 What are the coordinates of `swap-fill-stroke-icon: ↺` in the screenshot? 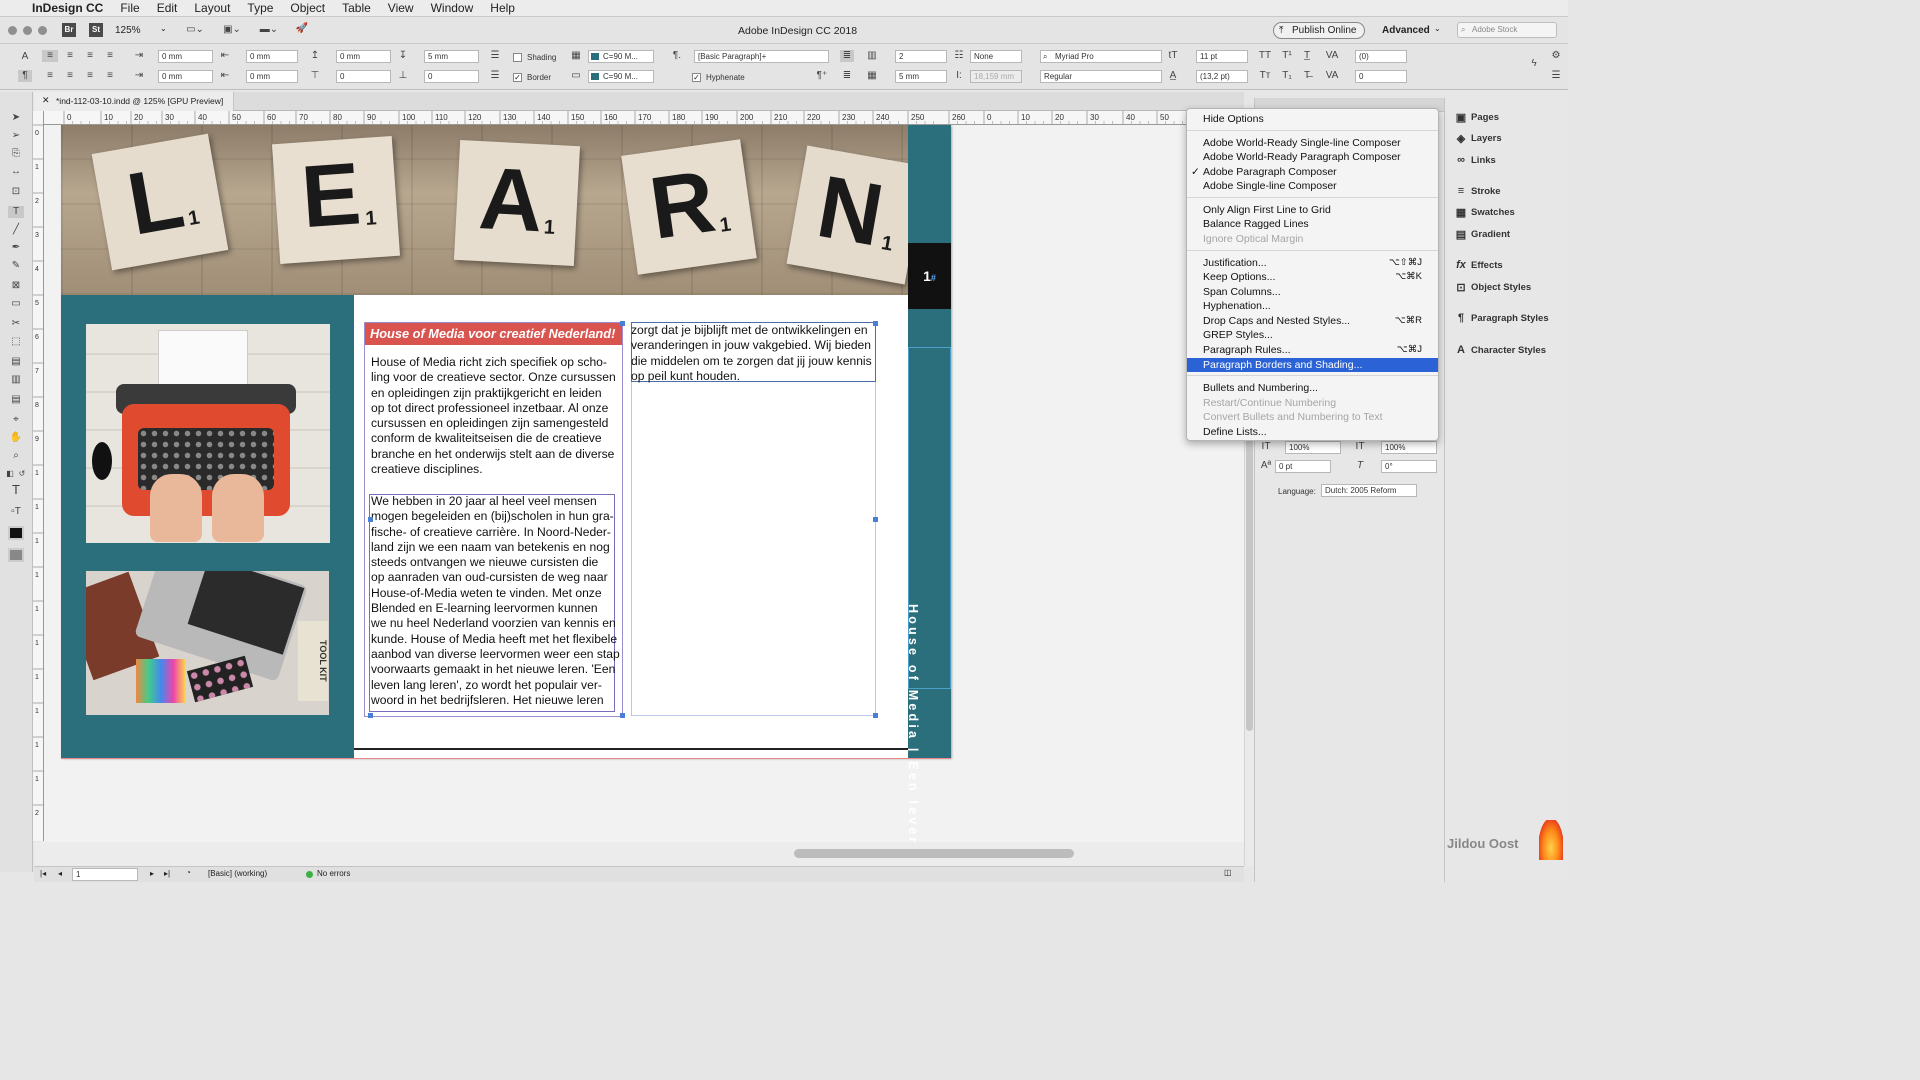 It's located at (22, 474).